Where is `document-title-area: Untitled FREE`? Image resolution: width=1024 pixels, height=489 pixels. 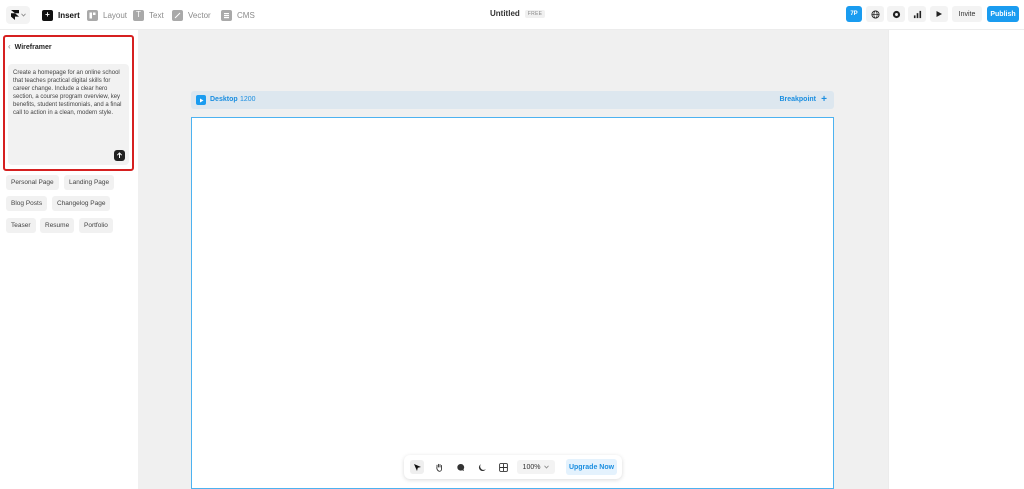 document-title-area: Untitled FREE is located at coordinates (518, 13).